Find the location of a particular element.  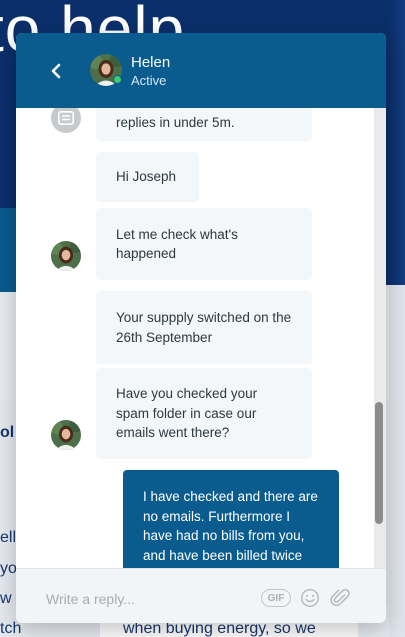

chat-header: Helen Active is located at coordinates (201, 70).